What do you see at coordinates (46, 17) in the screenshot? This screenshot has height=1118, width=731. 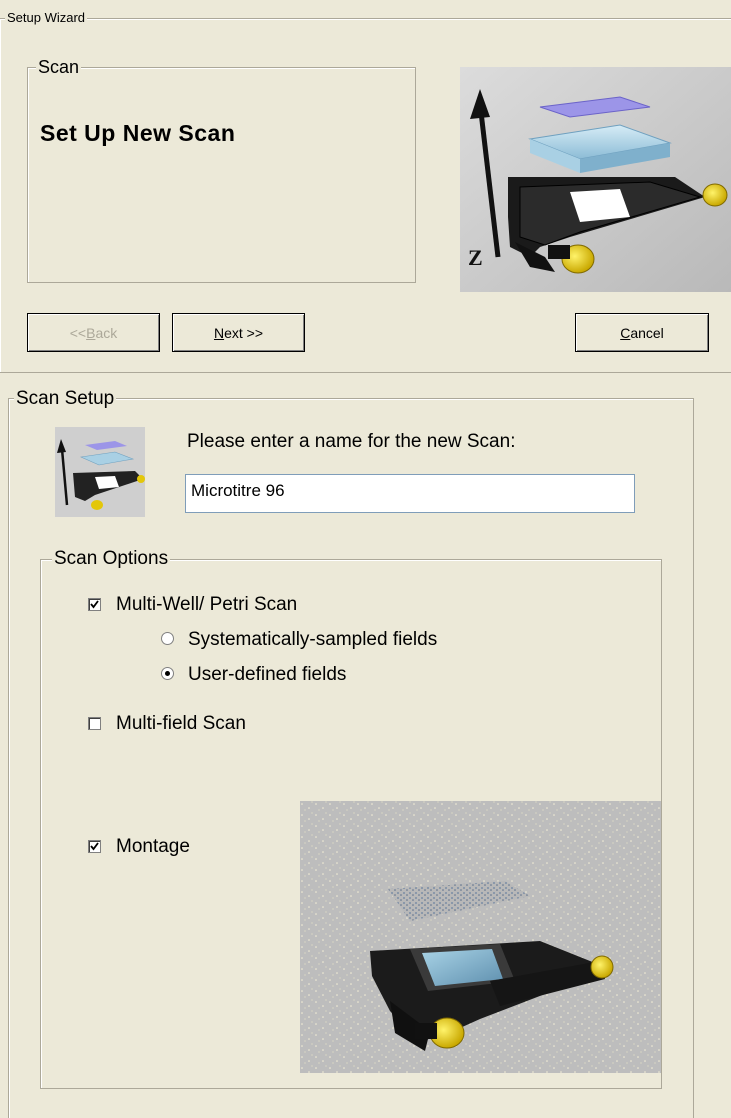 I see `setup-wizard-title: Setup Wizard` at bounding box center [46, 17].